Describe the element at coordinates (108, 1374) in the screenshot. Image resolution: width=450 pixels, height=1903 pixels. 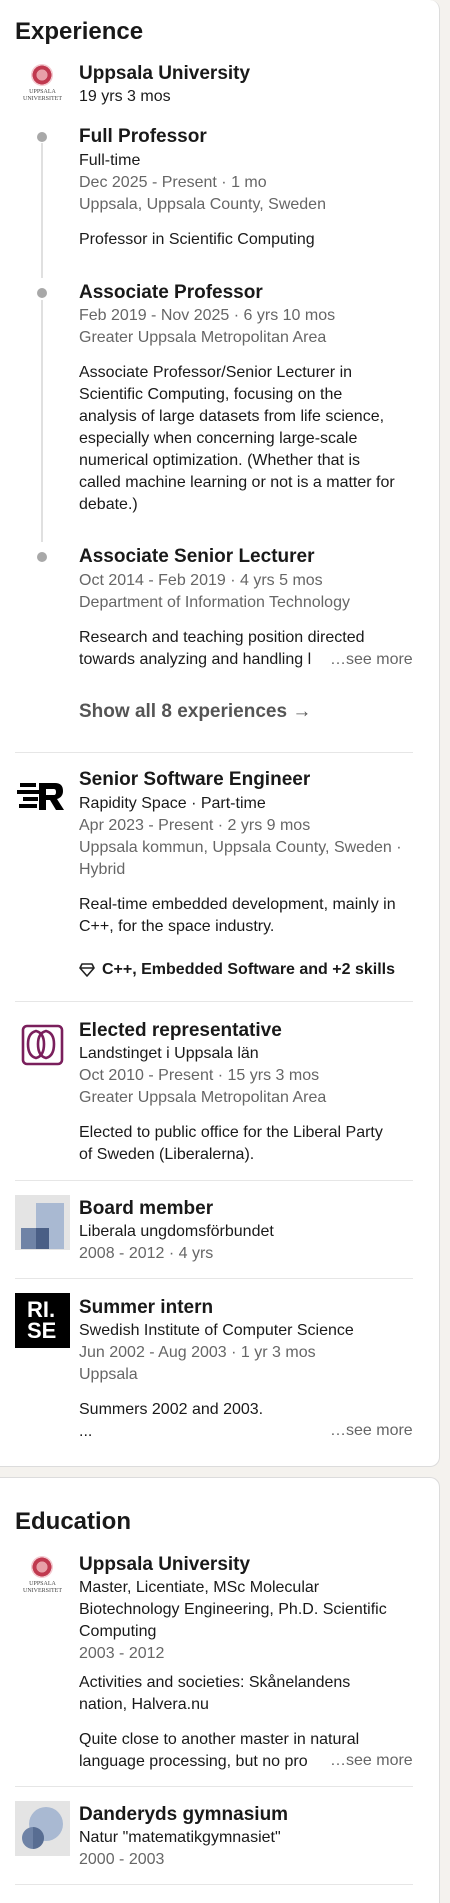
I see `role-location: Uppsala` at that location.